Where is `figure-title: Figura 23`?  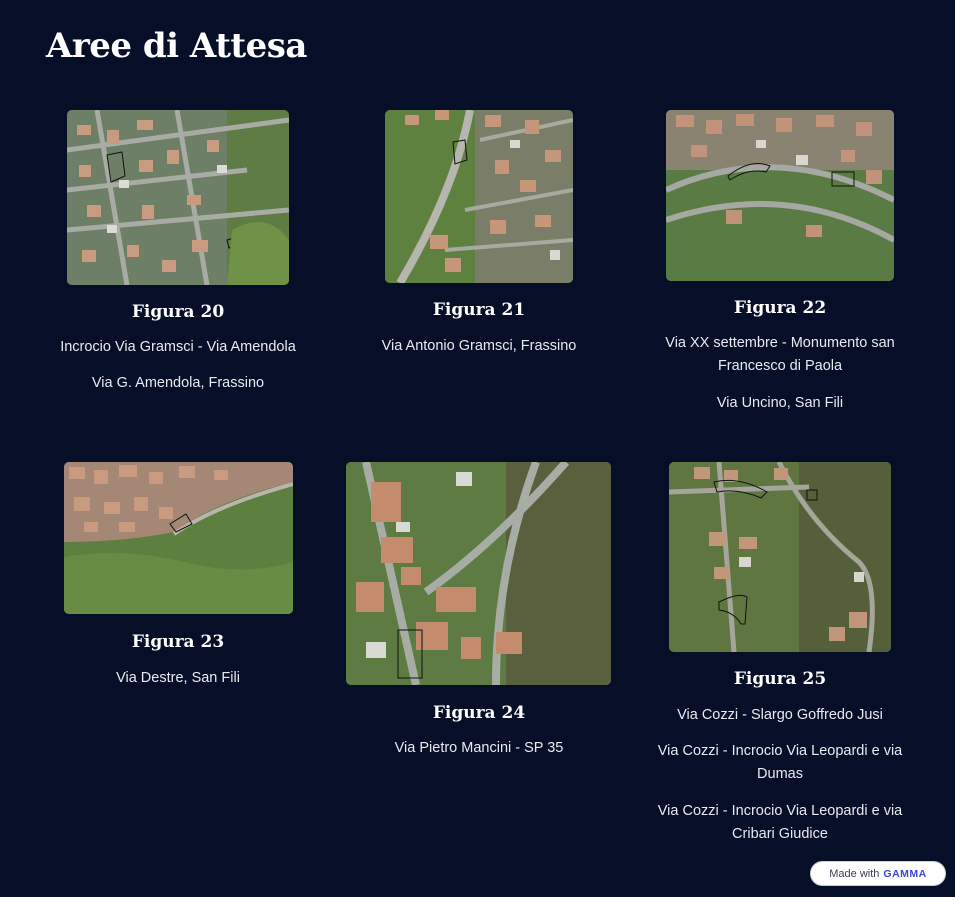
figure-title: Figura 23 is located at coordinates (178, 642).